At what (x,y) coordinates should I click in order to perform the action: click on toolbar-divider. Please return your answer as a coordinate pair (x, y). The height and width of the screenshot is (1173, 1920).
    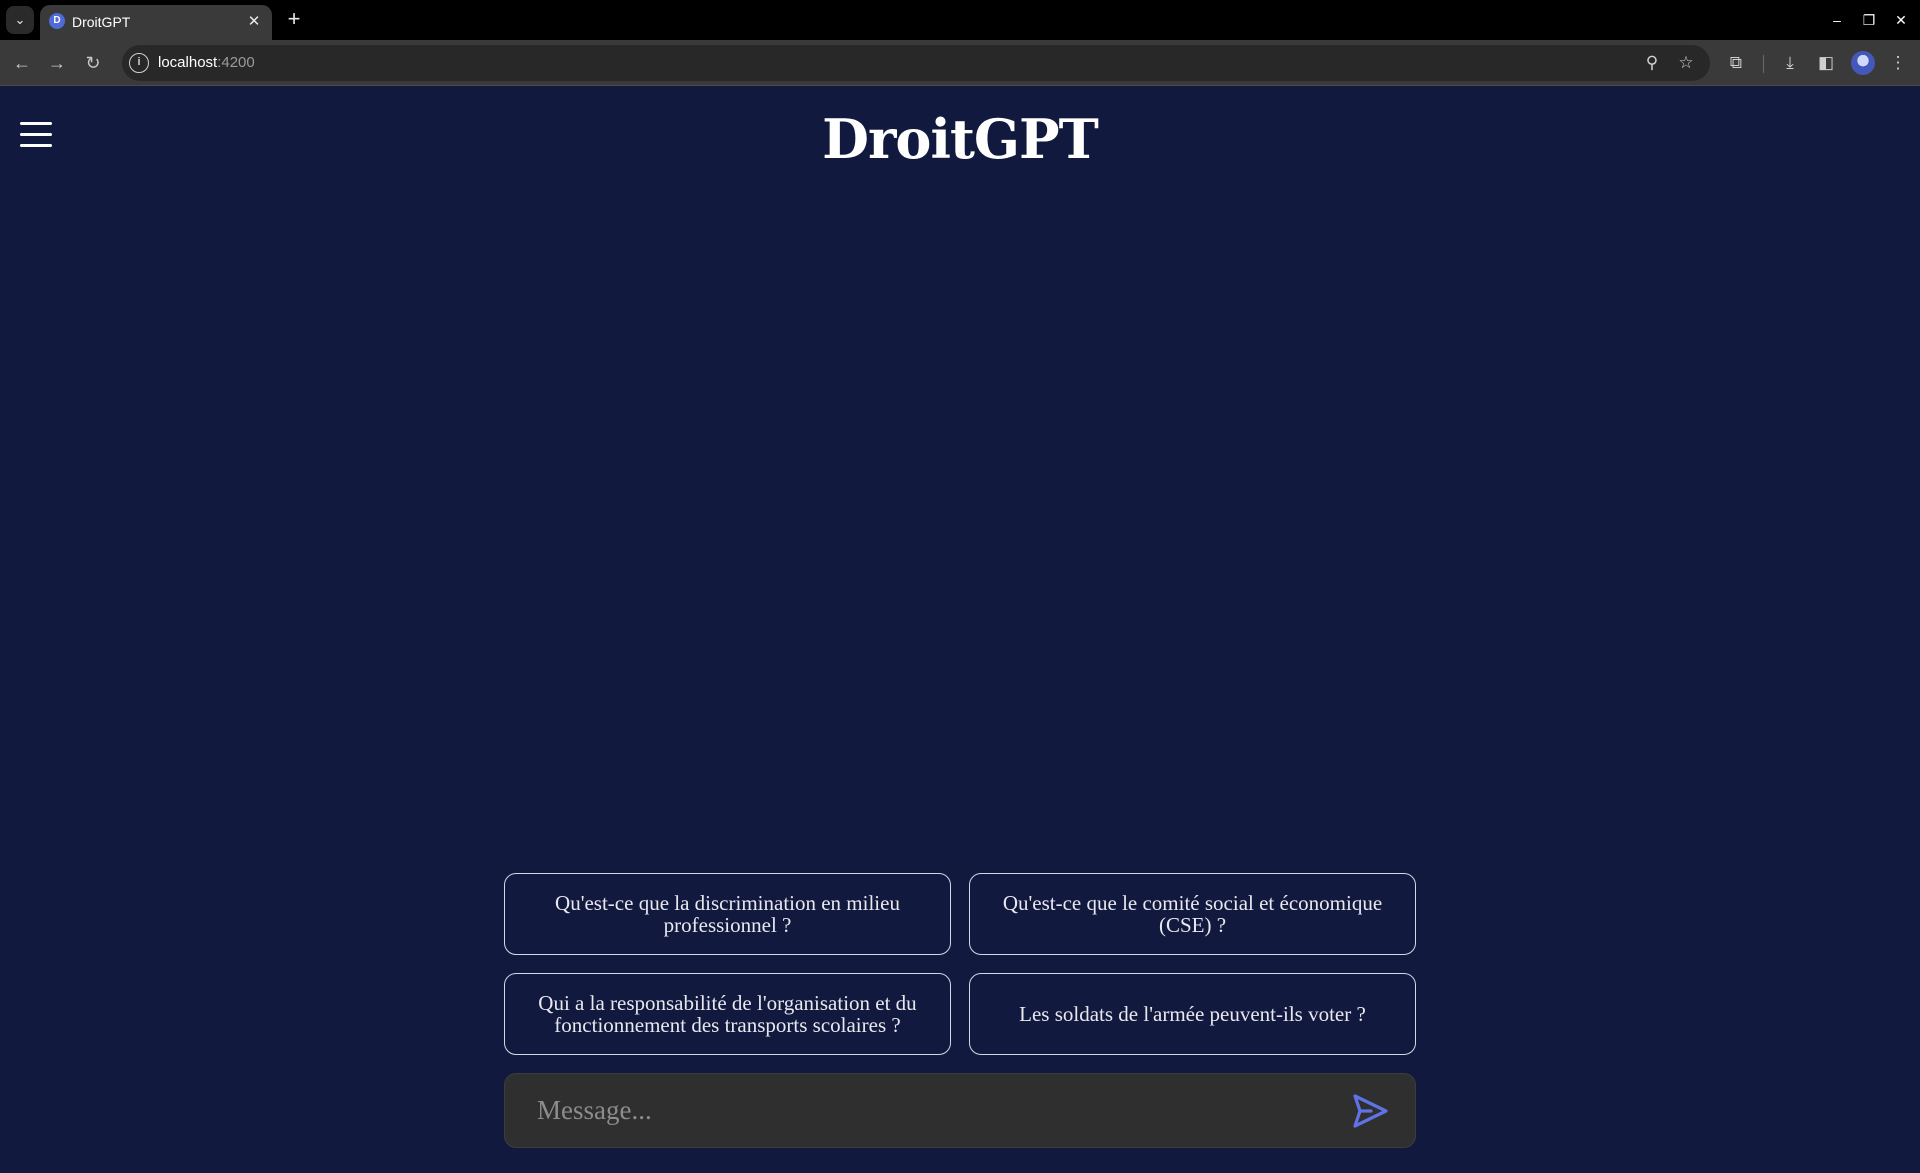
    Looking at the image, I should click on (1763, 64).